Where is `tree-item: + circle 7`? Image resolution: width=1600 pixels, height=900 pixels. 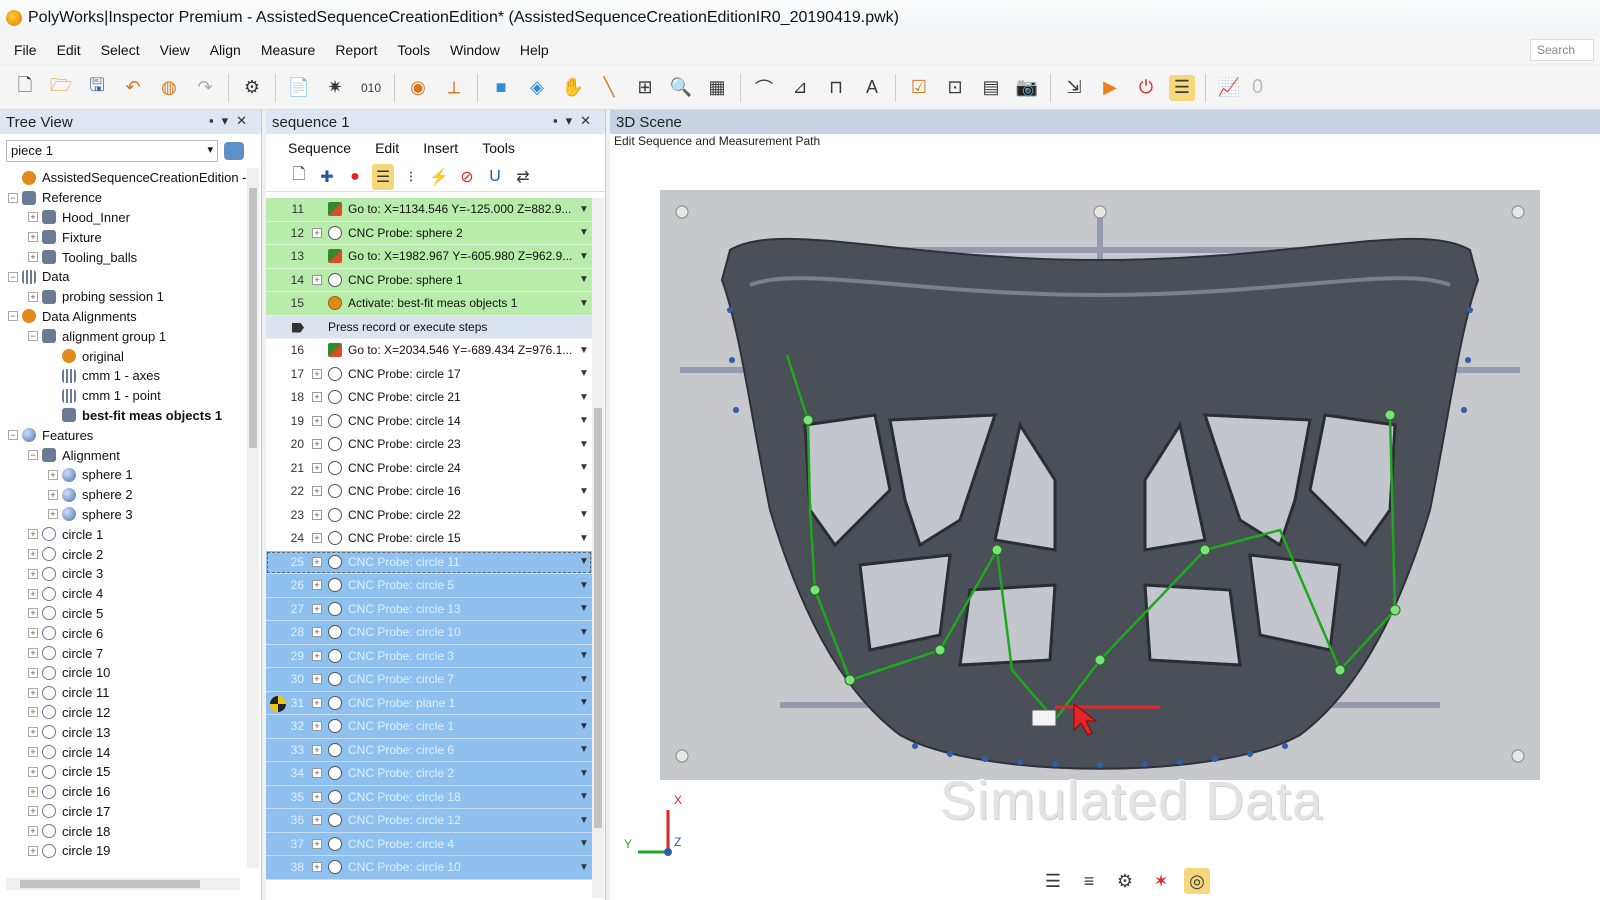 tree-item: + circle 7 is located at coordinates (125, 653).